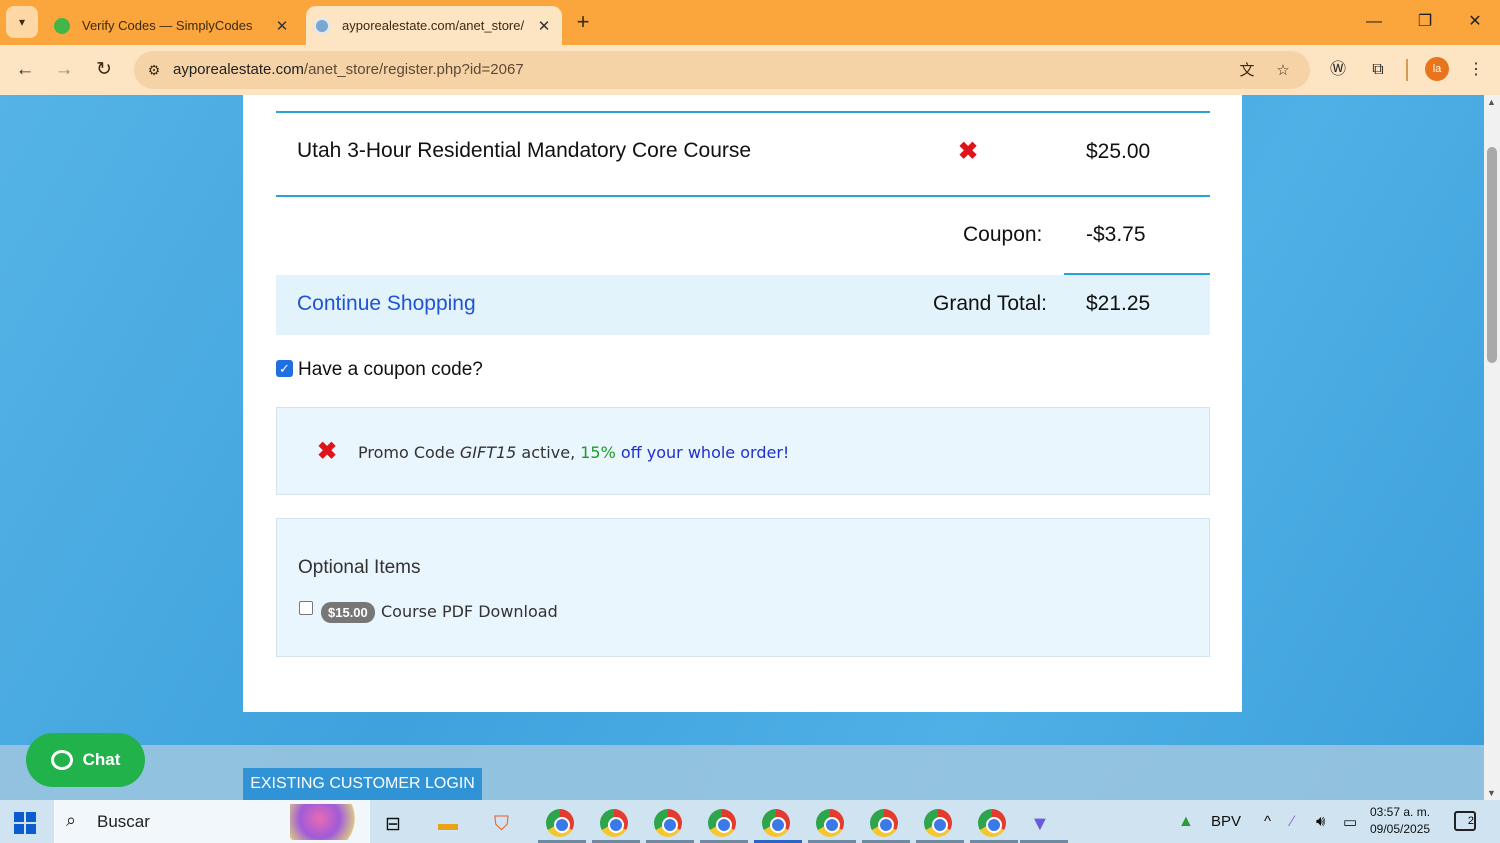  What do you see at coordinates (1283, 71) in the screenshot?
I see `bookmark-star-icon: ☆` at bounding box center [1283, 71].